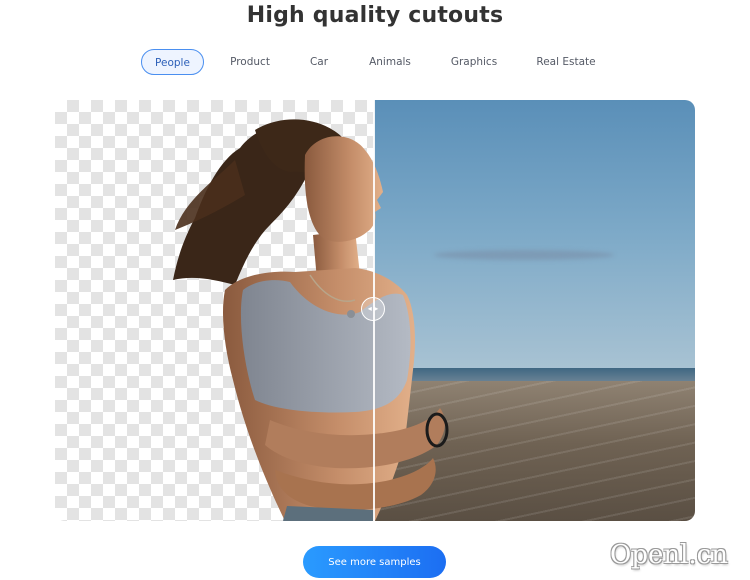 This screenshot has height=580, width=750. I want to click on slider-handle: ◂ ▸, so click(373, 309).